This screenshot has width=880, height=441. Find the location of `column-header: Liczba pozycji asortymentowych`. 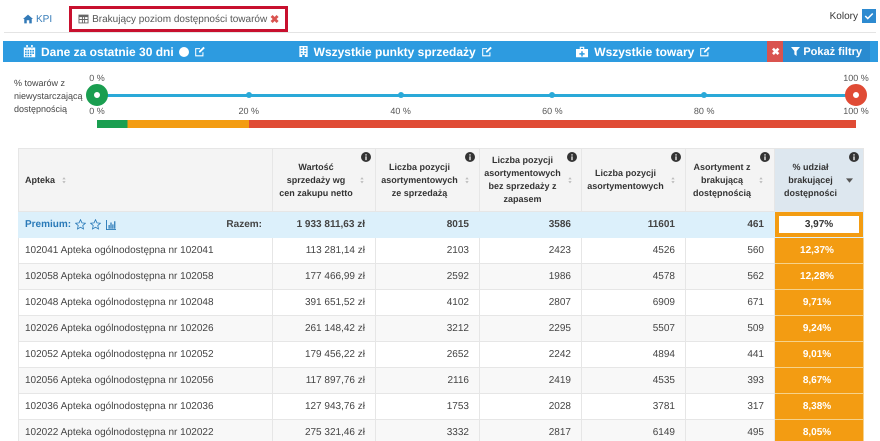

column-header: Liczba pozycji asortymentowych is located at coordinates (634, 180).